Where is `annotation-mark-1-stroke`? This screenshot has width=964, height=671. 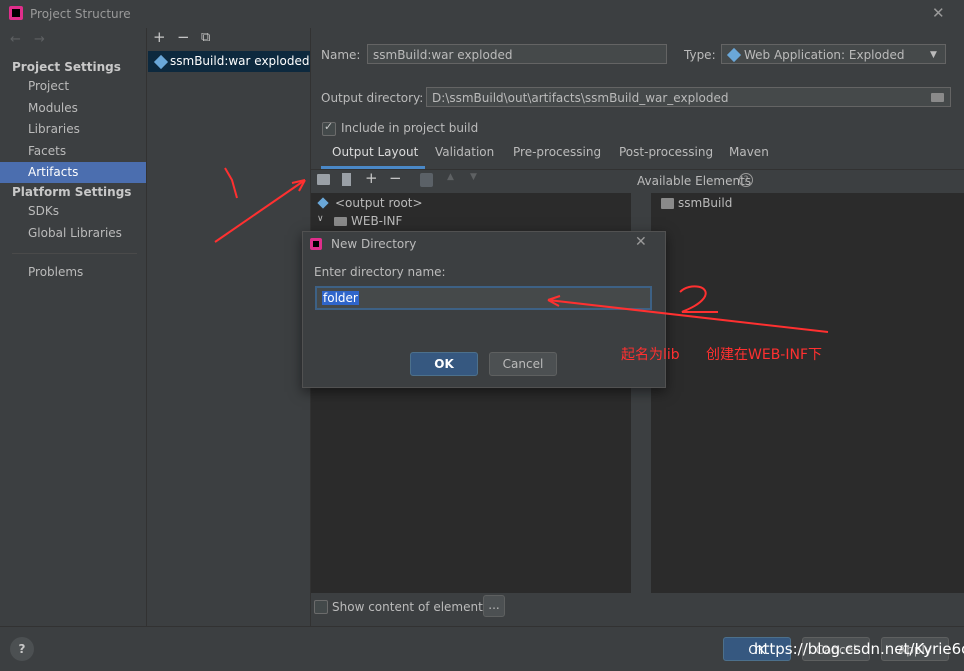
annotation-mark-1-stroke is located at coordinates (231, 183).